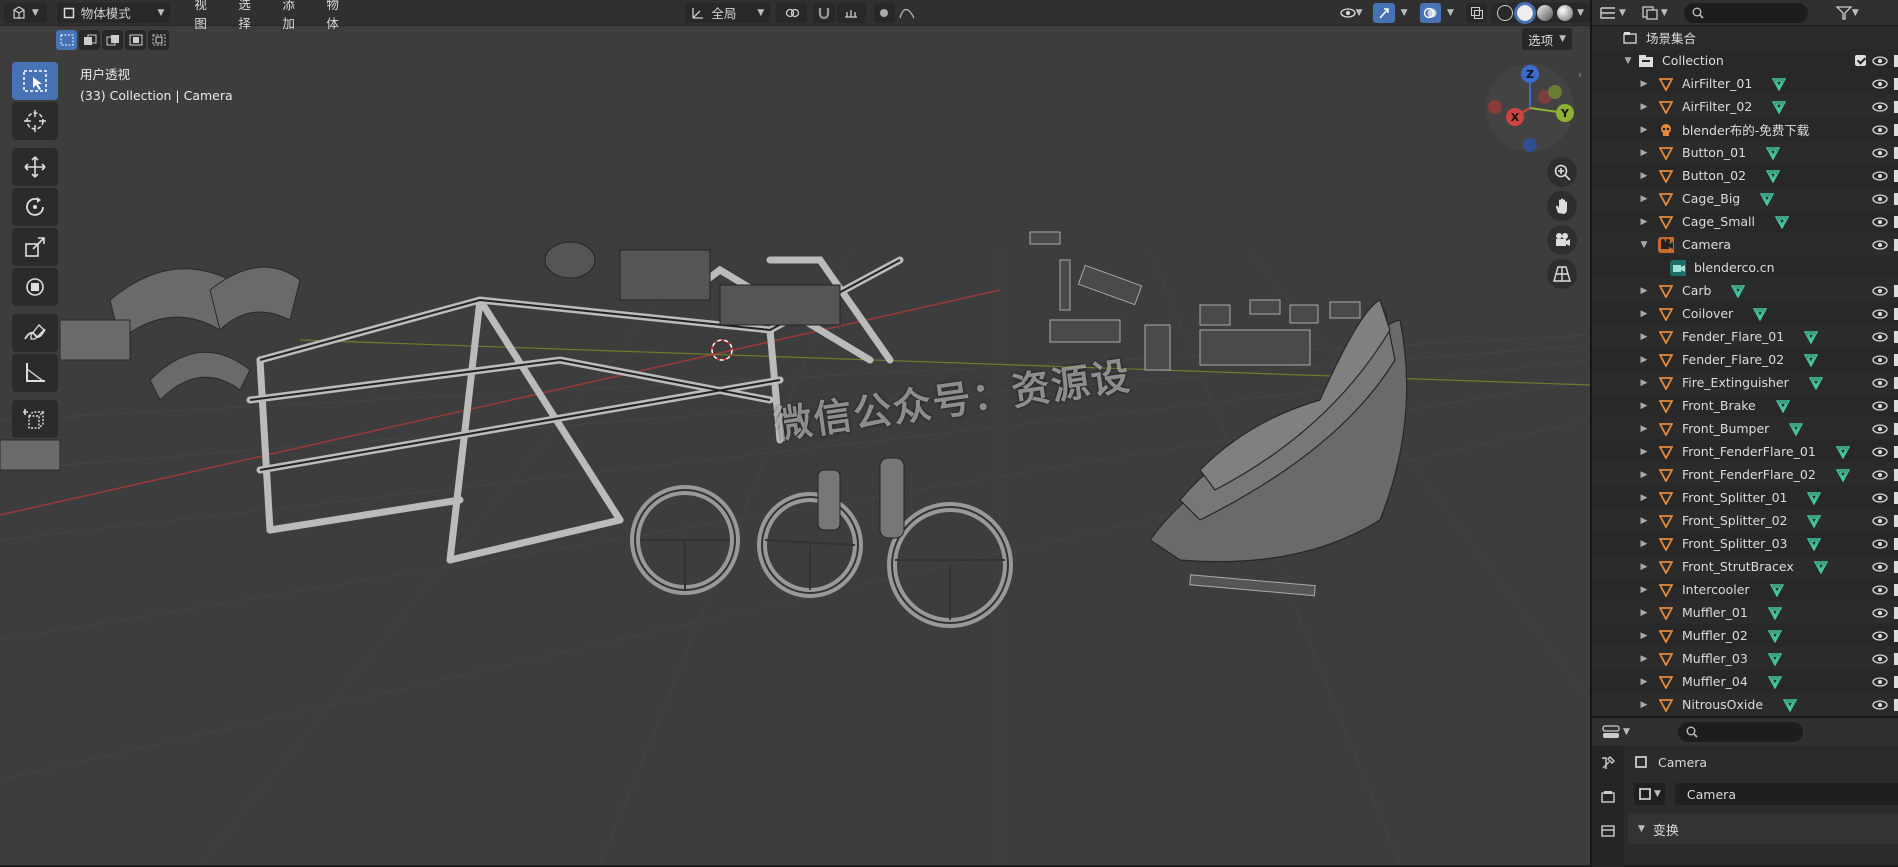 The image size is (1898, 867). What do you see at coordinates (884, 12) in the screenshot?
I see `proportional-edit-toggle` at bounding box center [884, 12].